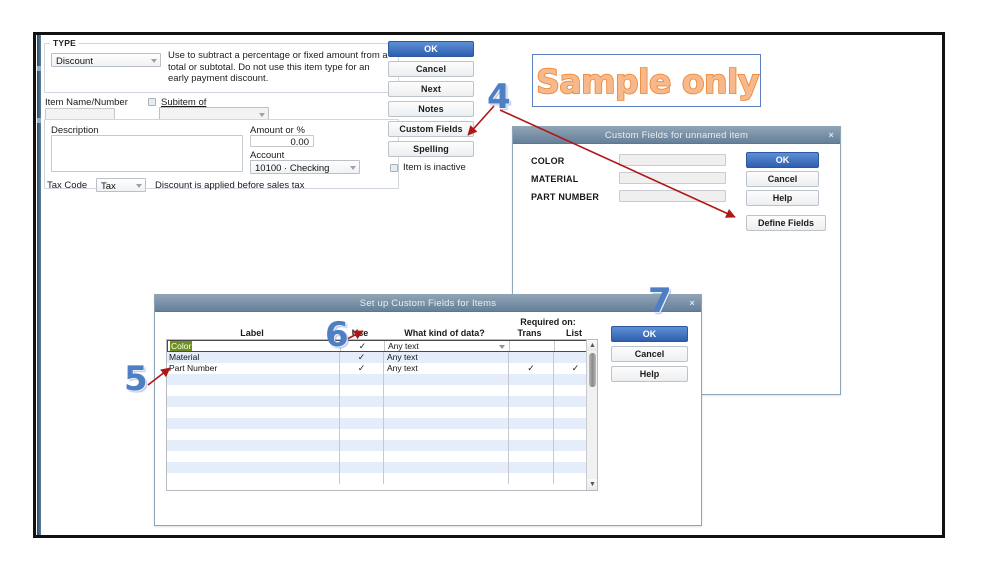 The image size is (999, 562). Describe the element at coordinates (672, 160) in the screenshot. I see `color-field-input` at that location.